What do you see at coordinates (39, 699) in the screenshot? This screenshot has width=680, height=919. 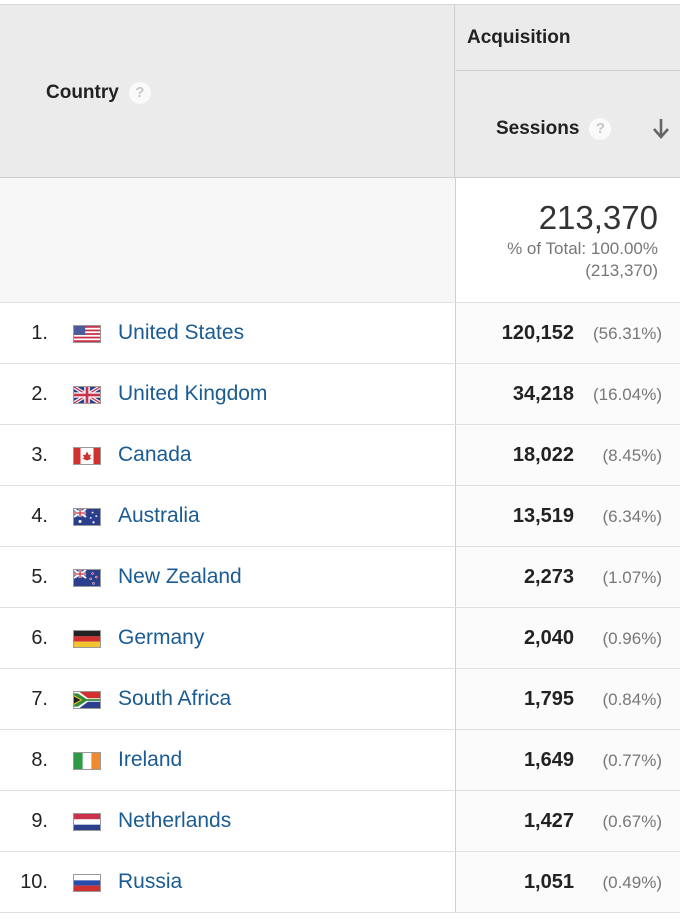 I see `row-index: 7.` at bounding box center [39, 699].